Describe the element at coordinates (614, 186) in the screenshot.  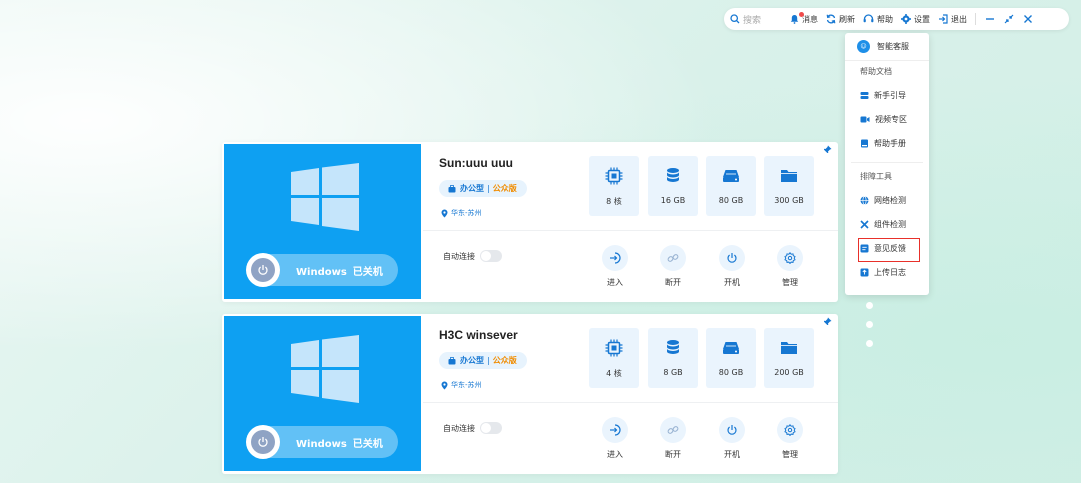
I see `cpu-spec: 8 核` at that location.